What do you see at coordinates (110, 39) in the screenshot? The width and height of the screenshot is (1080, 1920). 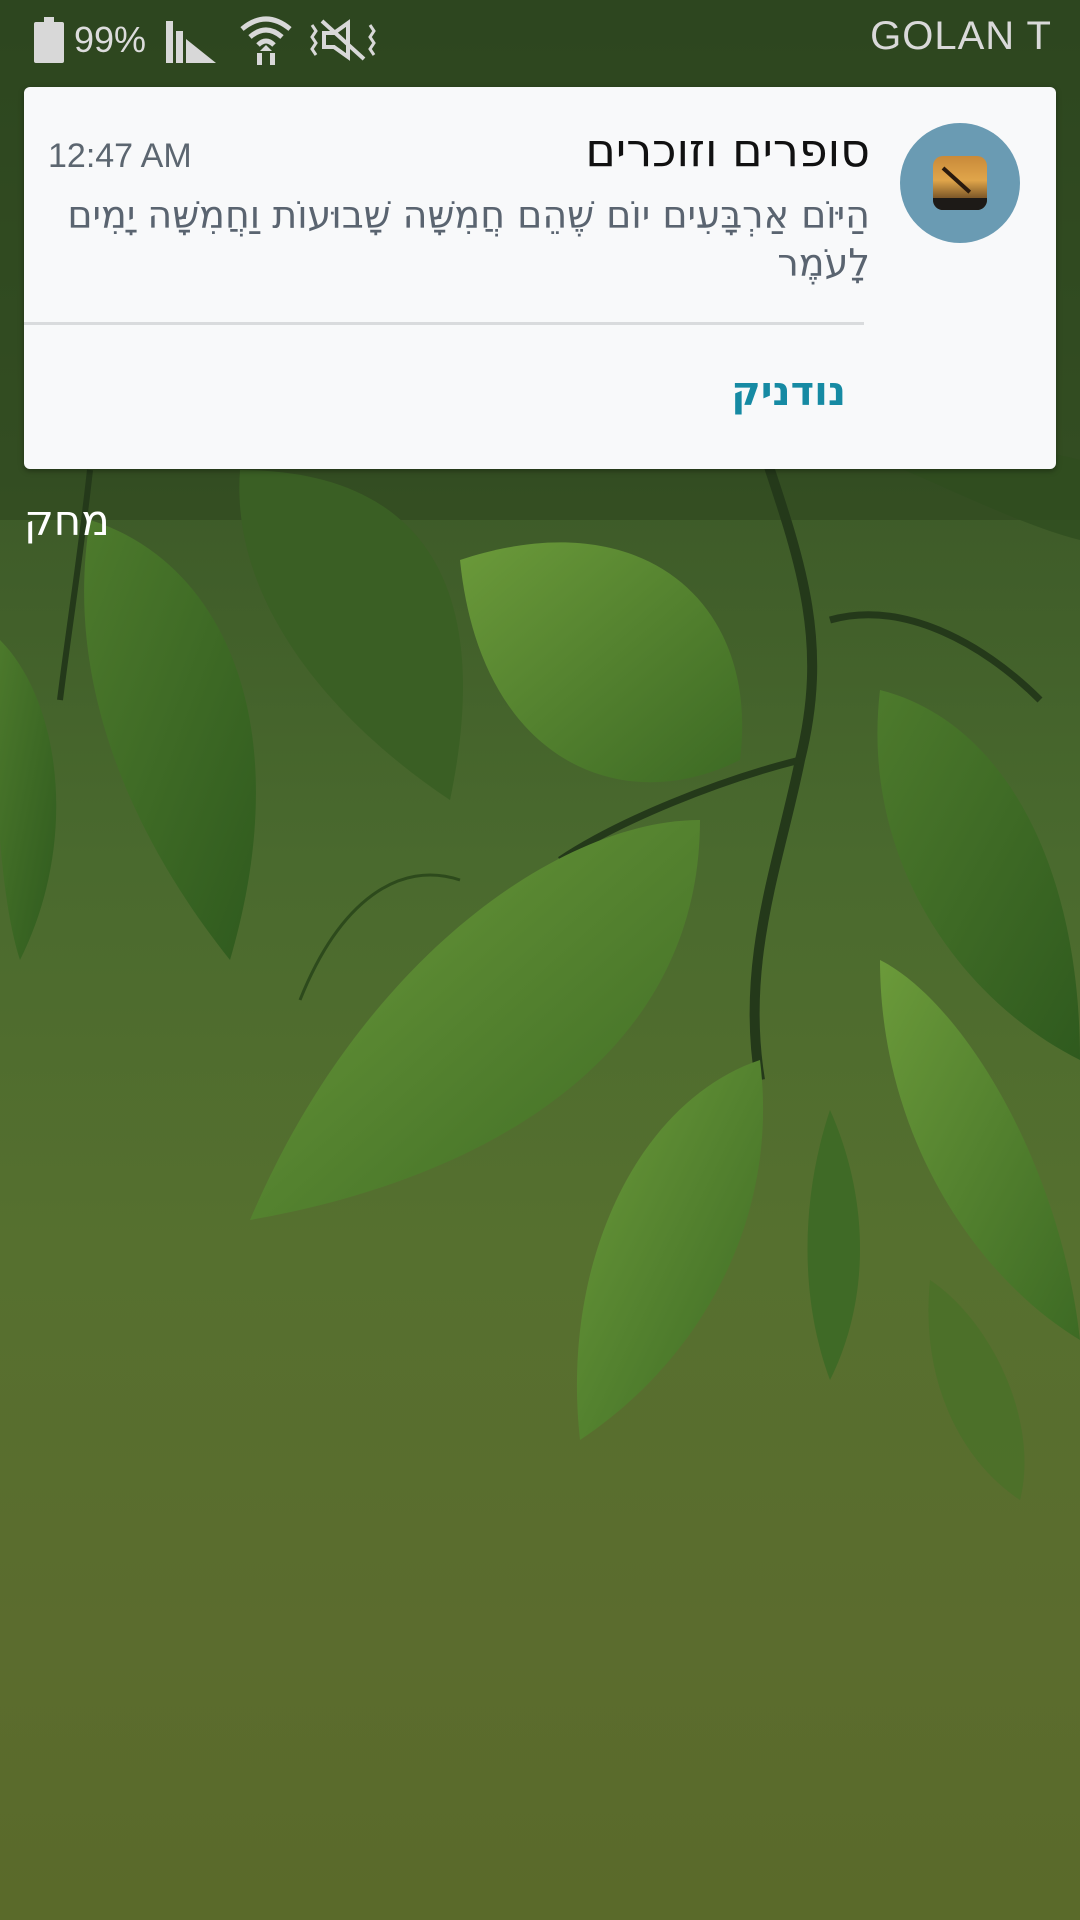 I see `battery-percent: 99%` at bounding box center [110, 39].